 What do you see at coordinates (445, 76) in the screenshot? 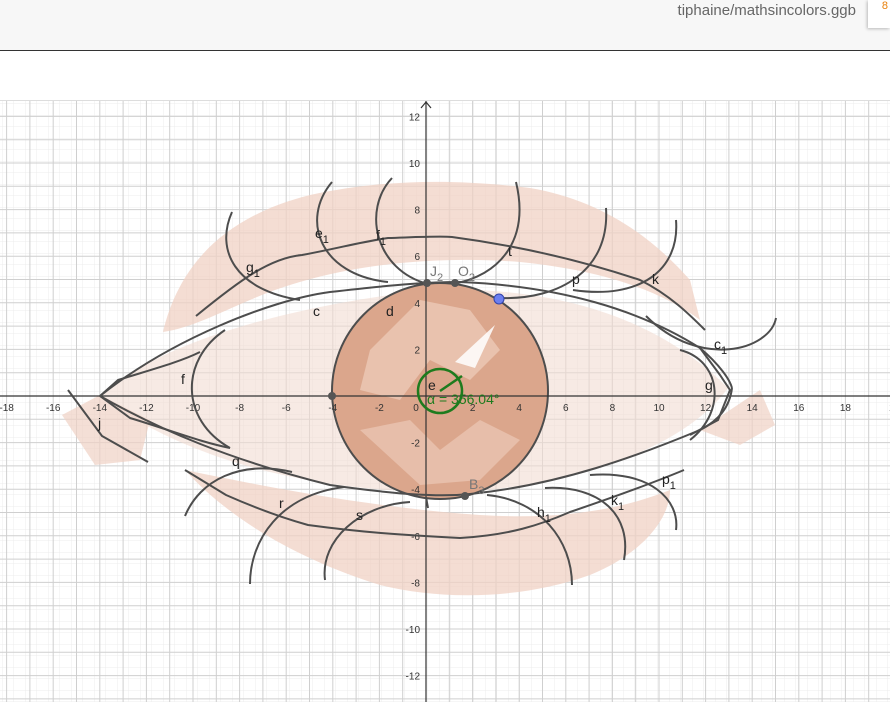
I see `toolbar` at bounding box center [445, 76].